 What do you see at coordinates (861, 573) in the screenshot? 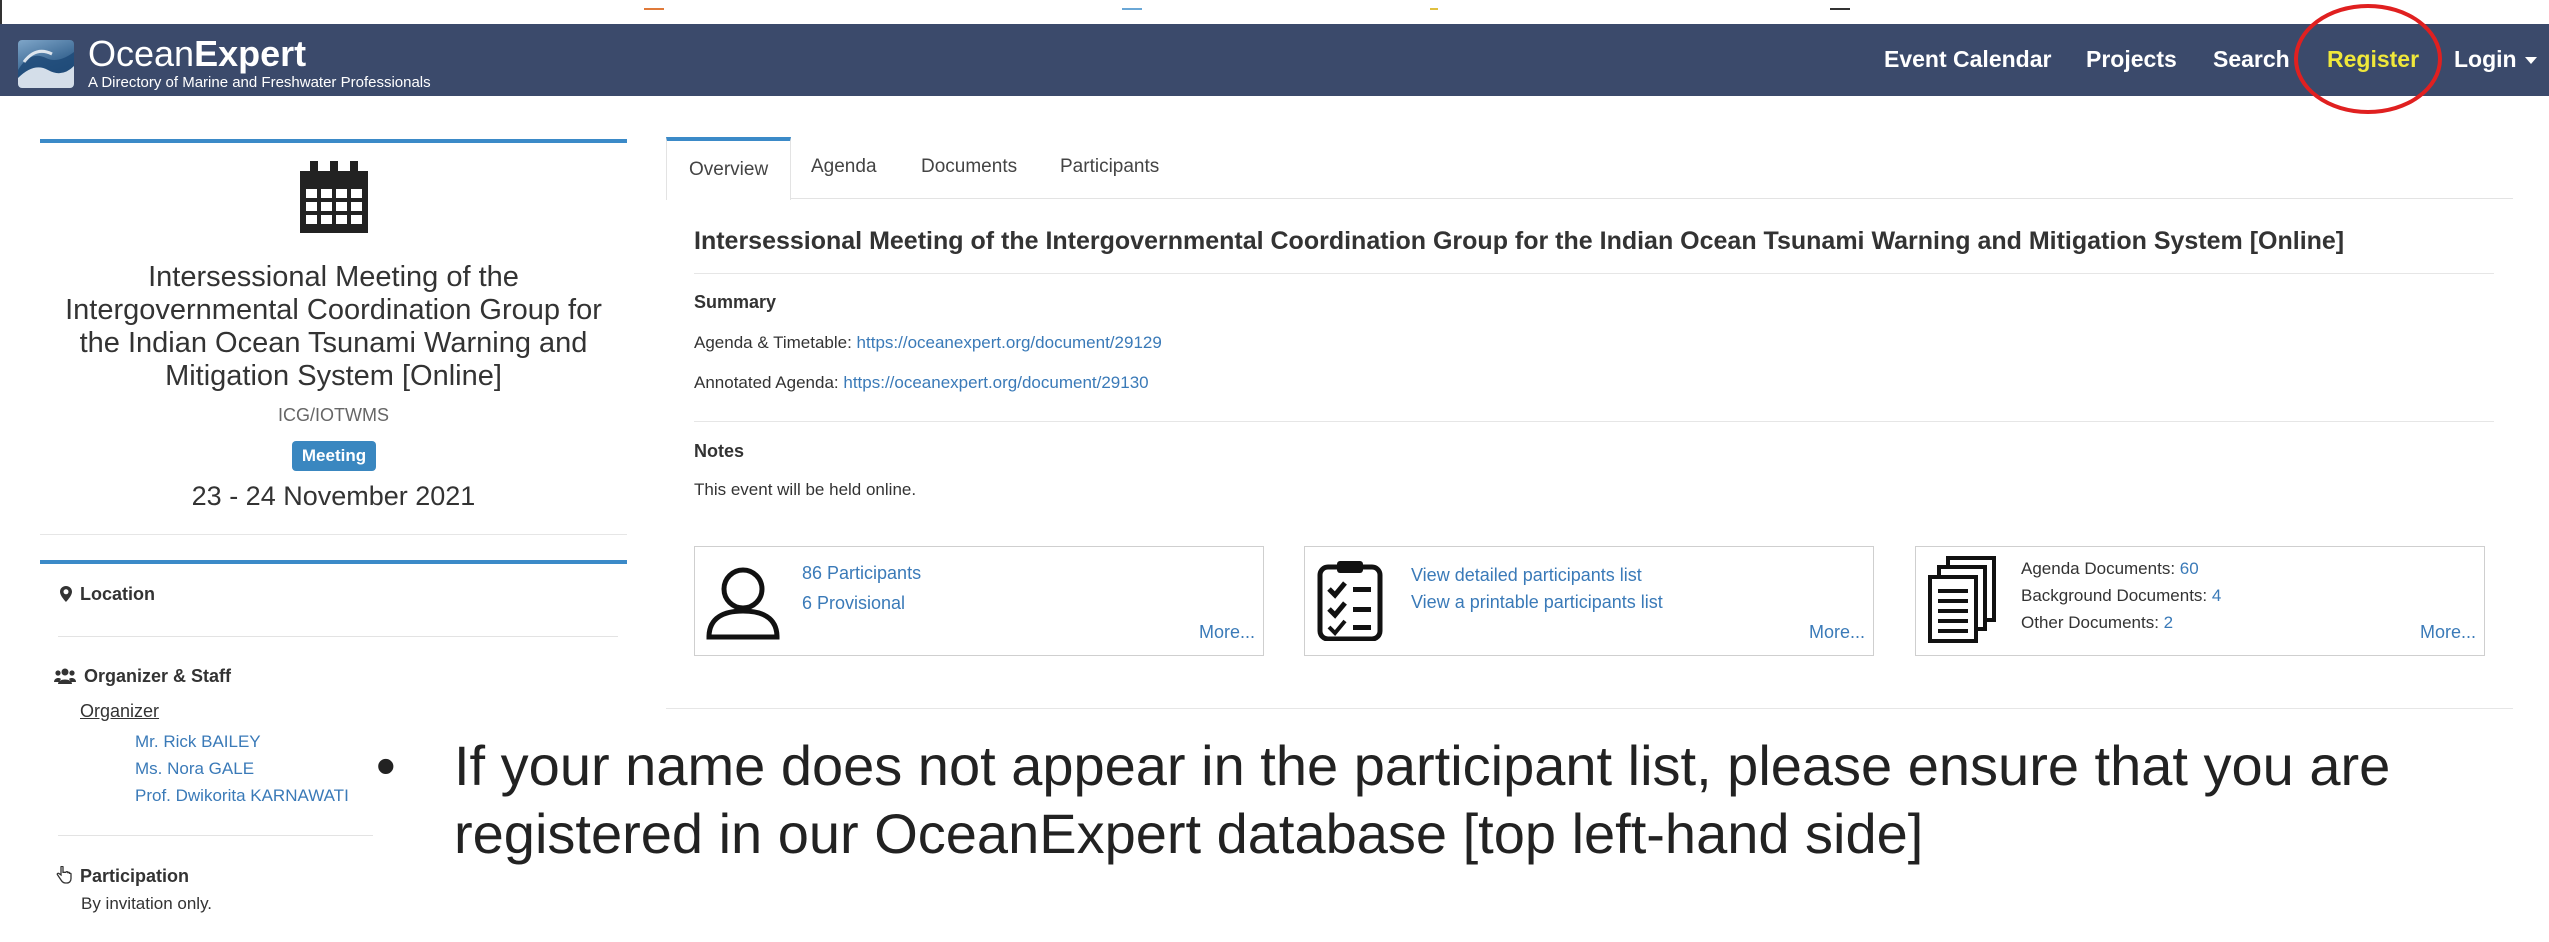
I see `participants-count-link: 86 Participants` at bounding box center [861, 573].